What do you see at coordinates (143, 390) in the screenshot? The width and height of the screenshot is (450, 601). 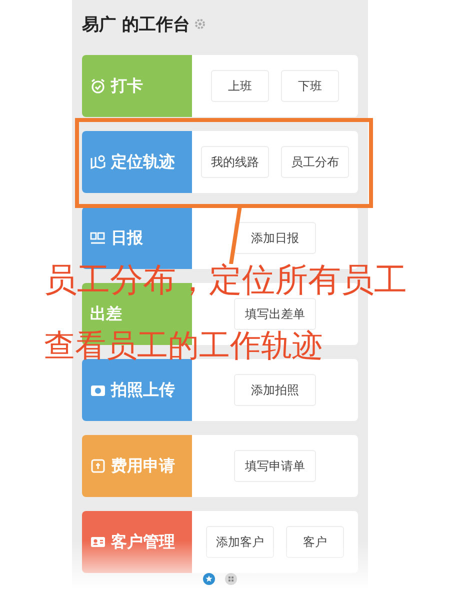 I see `card-label: 拍照上传` at bounding box center [143, 390].